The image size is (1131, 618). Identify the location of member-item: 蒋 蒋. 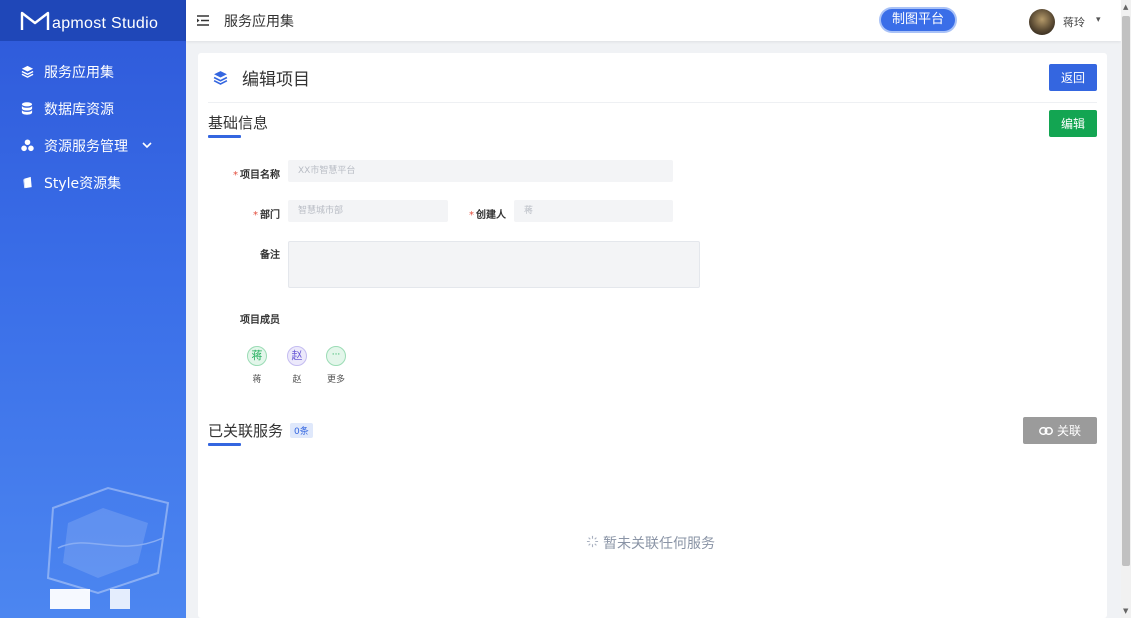
(257, 365).